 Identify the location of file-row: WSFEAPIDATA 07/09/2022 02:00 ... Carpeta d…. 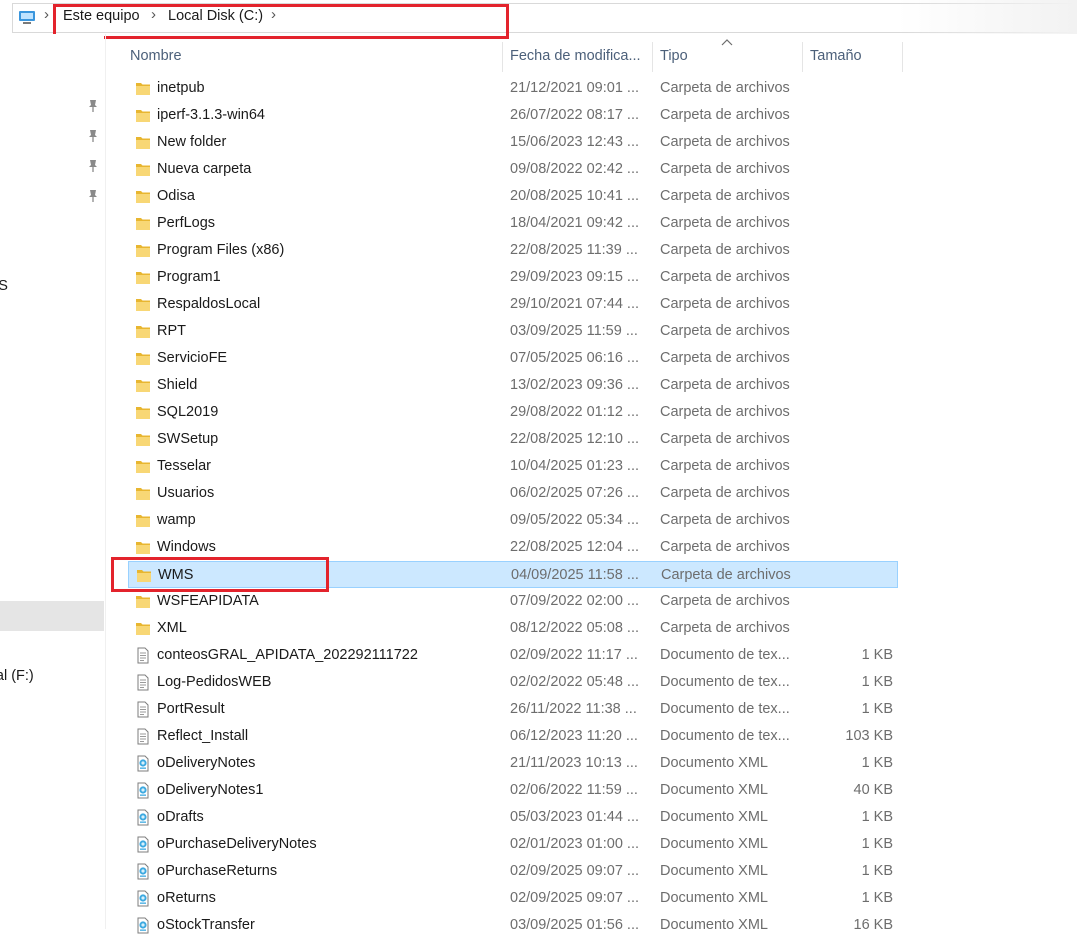
(513, 601).